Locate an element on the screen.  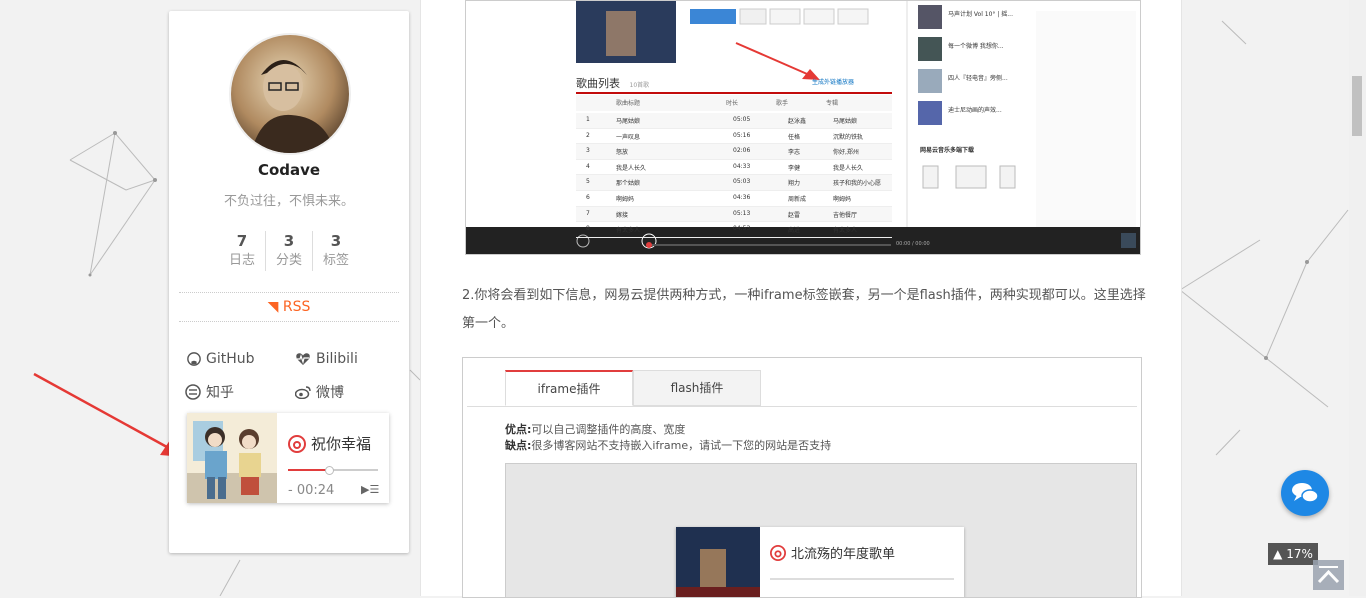
song-cell: 嫁接 is located at coordinates (622, 215).